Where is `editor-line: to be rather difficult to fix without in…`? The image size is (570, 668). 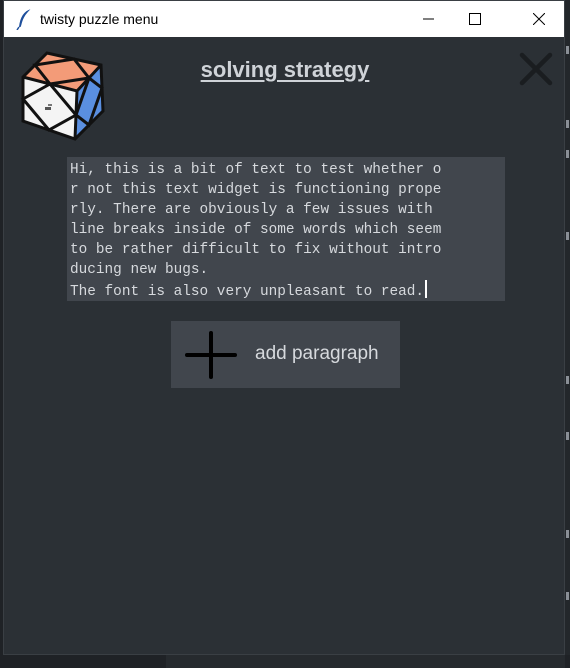
editor-line: to be rather difficult to fix without in… is located at coordinates (256, 250).